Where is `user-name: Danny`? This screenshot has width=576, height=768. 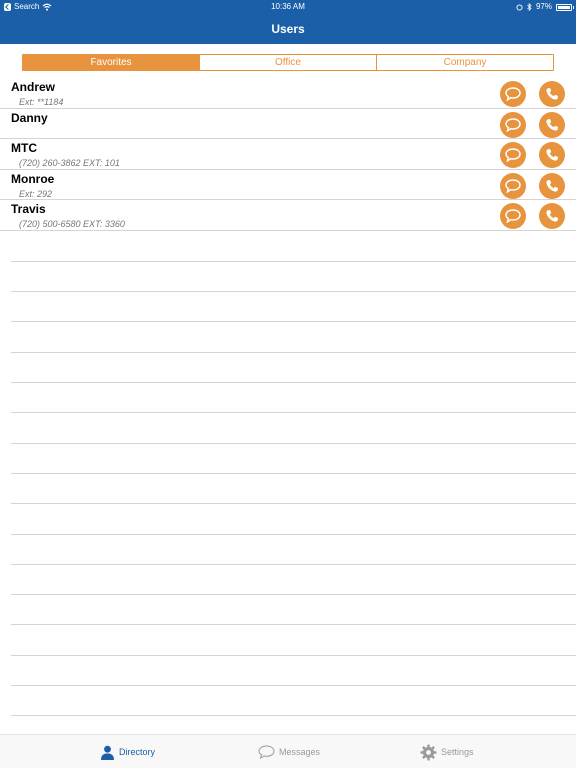
user-name: Danny is located at coordinates (29, 117).